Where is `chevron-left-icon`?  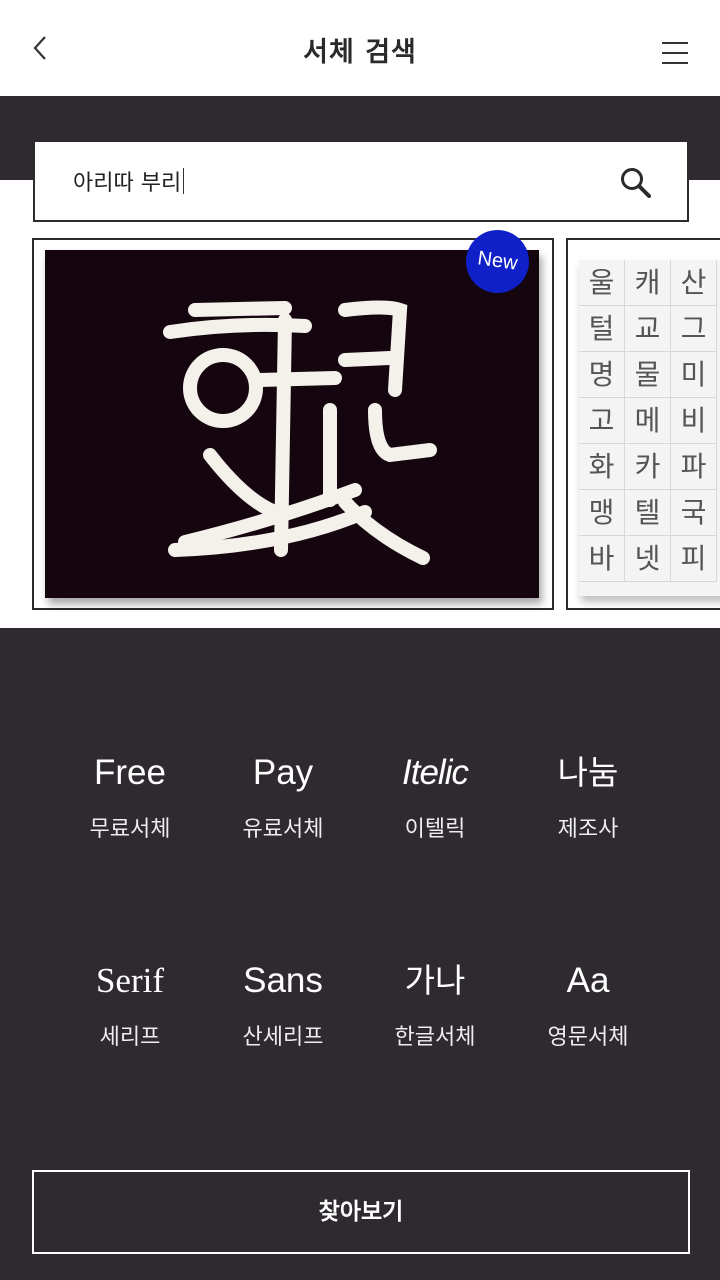 chevron-left-icon is located at coordinates (39, 48).